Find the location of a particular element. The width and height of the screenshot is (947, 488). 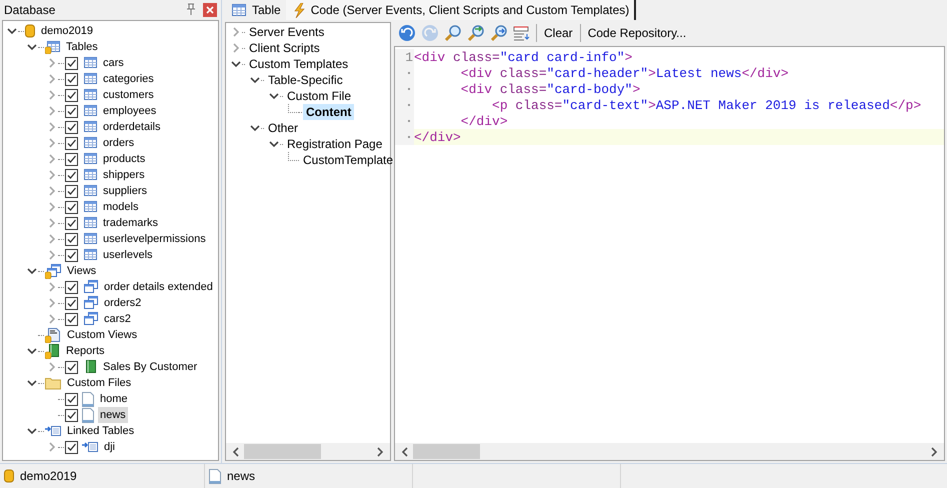

code-line: <div class="card-body"> is located at coordinates (550, 89).